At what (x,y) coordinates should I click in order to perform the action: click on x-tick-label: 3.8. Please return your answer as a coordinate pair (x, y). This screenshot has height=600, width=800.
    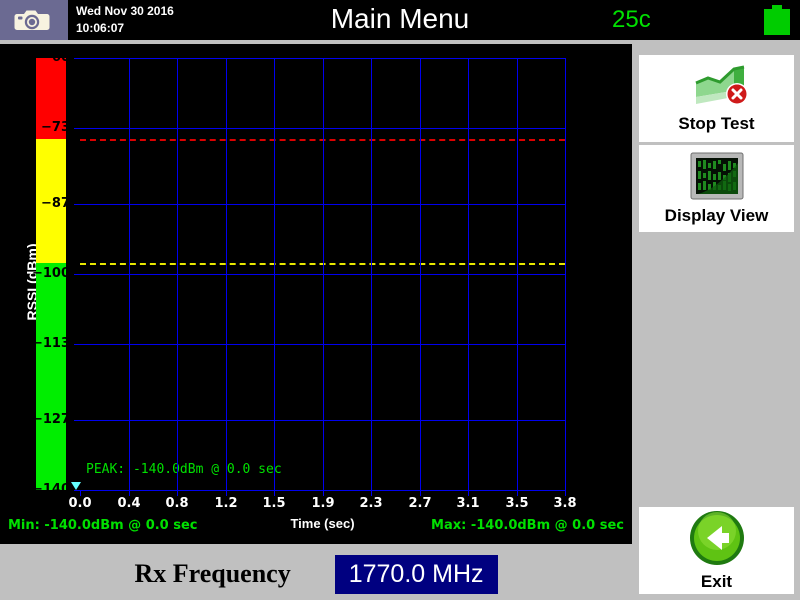
    Looking at the image, I should click on (565, 503).